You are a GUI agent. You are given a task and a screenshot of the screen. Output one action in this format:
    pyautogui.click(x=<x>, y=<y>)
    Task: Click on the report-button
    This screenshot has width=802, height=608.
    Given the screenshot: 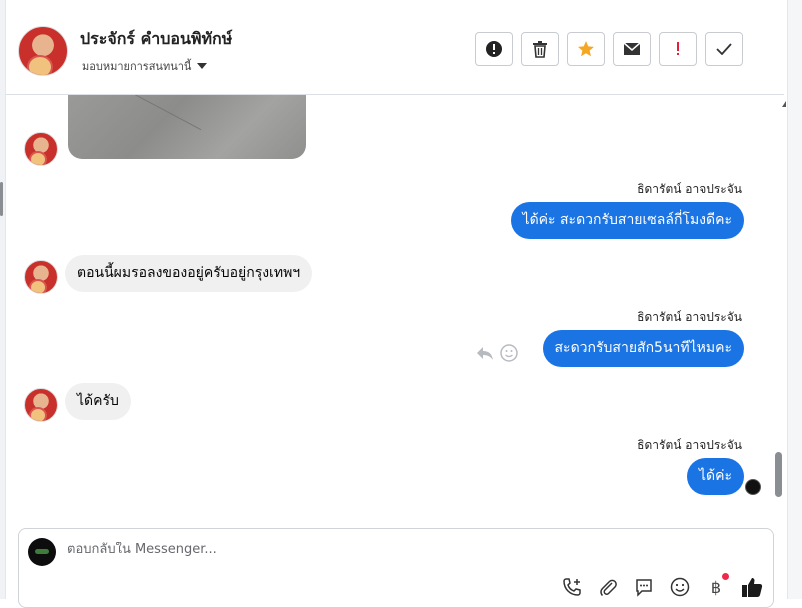 What is the action you would take?
    pyautogui.click(x=494, y=49)
    